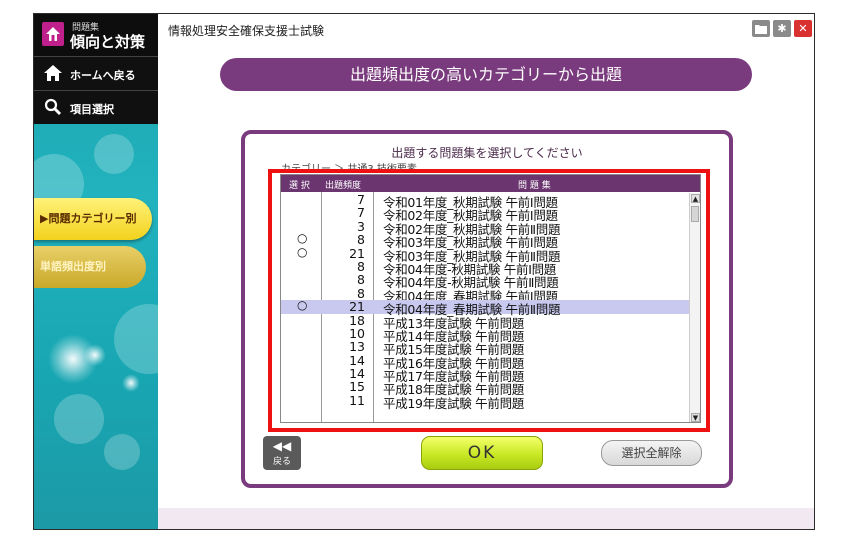  What do you see at coordinates (803, 28) in the screenshot?
I see `close-icon: ✕` at bounding box center [803, 28].